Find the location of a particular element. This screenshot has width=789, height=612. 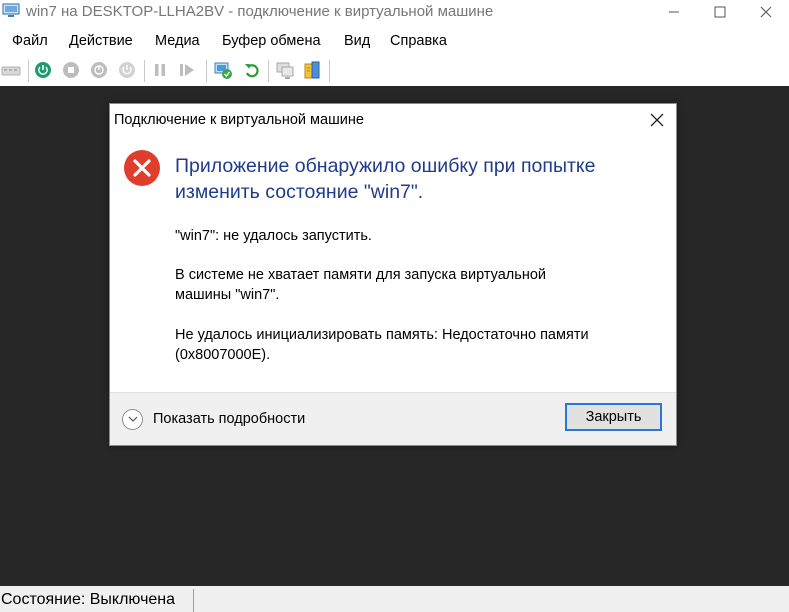

status-separator is located at coordinates (193, 600).